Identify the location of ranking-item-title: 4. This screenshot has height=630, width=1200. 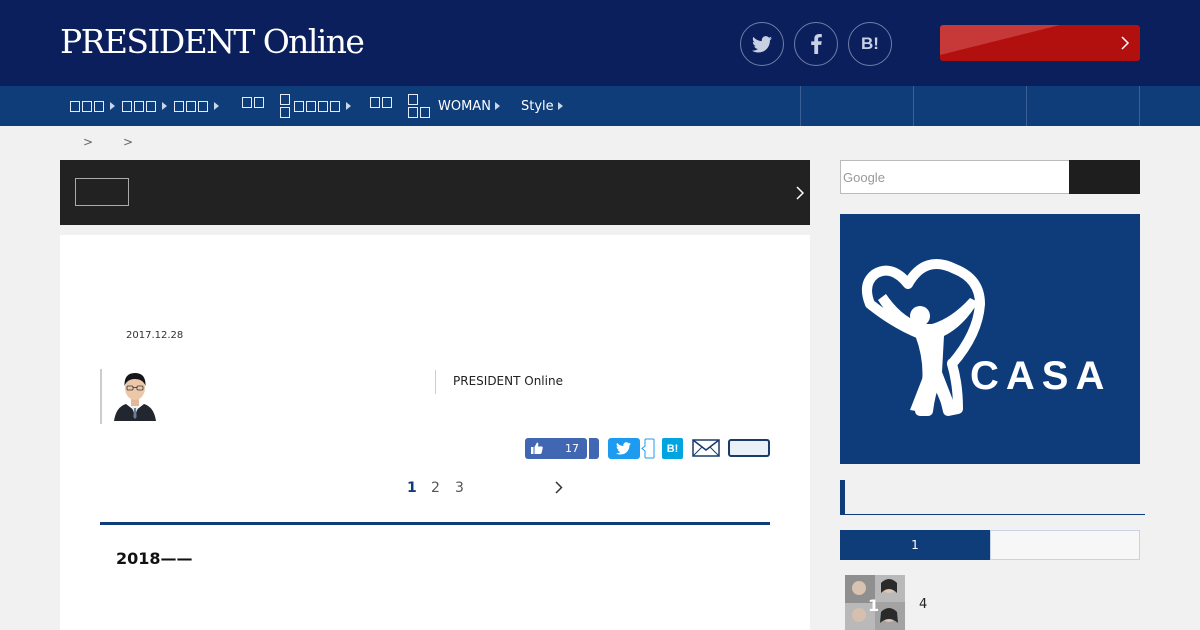
(923, 604).